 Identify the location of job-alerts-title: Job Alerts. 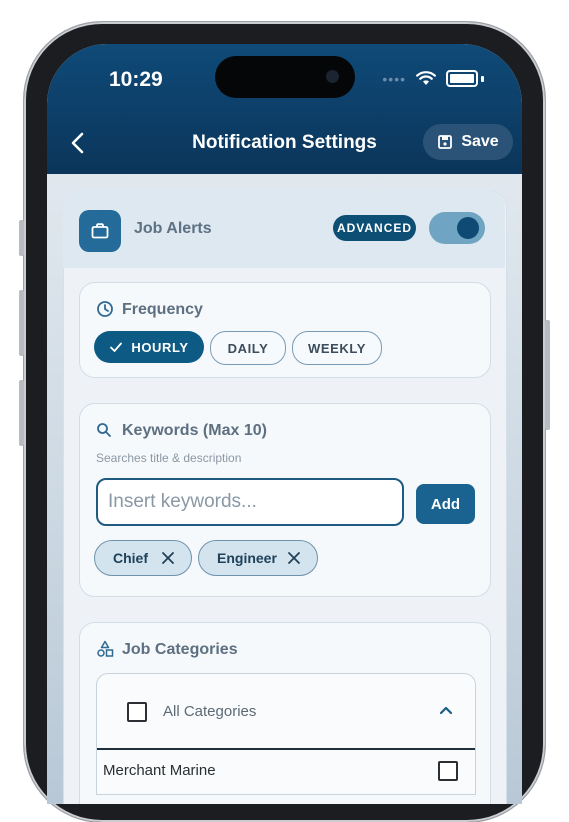
(173, 228).